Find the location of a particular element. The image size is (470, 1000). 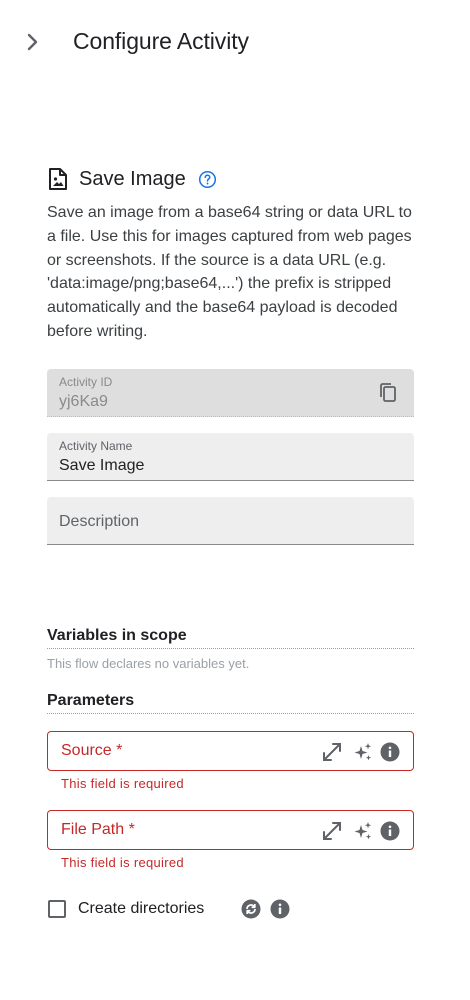

file-path-error-text: This field is required is located at coordinates (122, 862).